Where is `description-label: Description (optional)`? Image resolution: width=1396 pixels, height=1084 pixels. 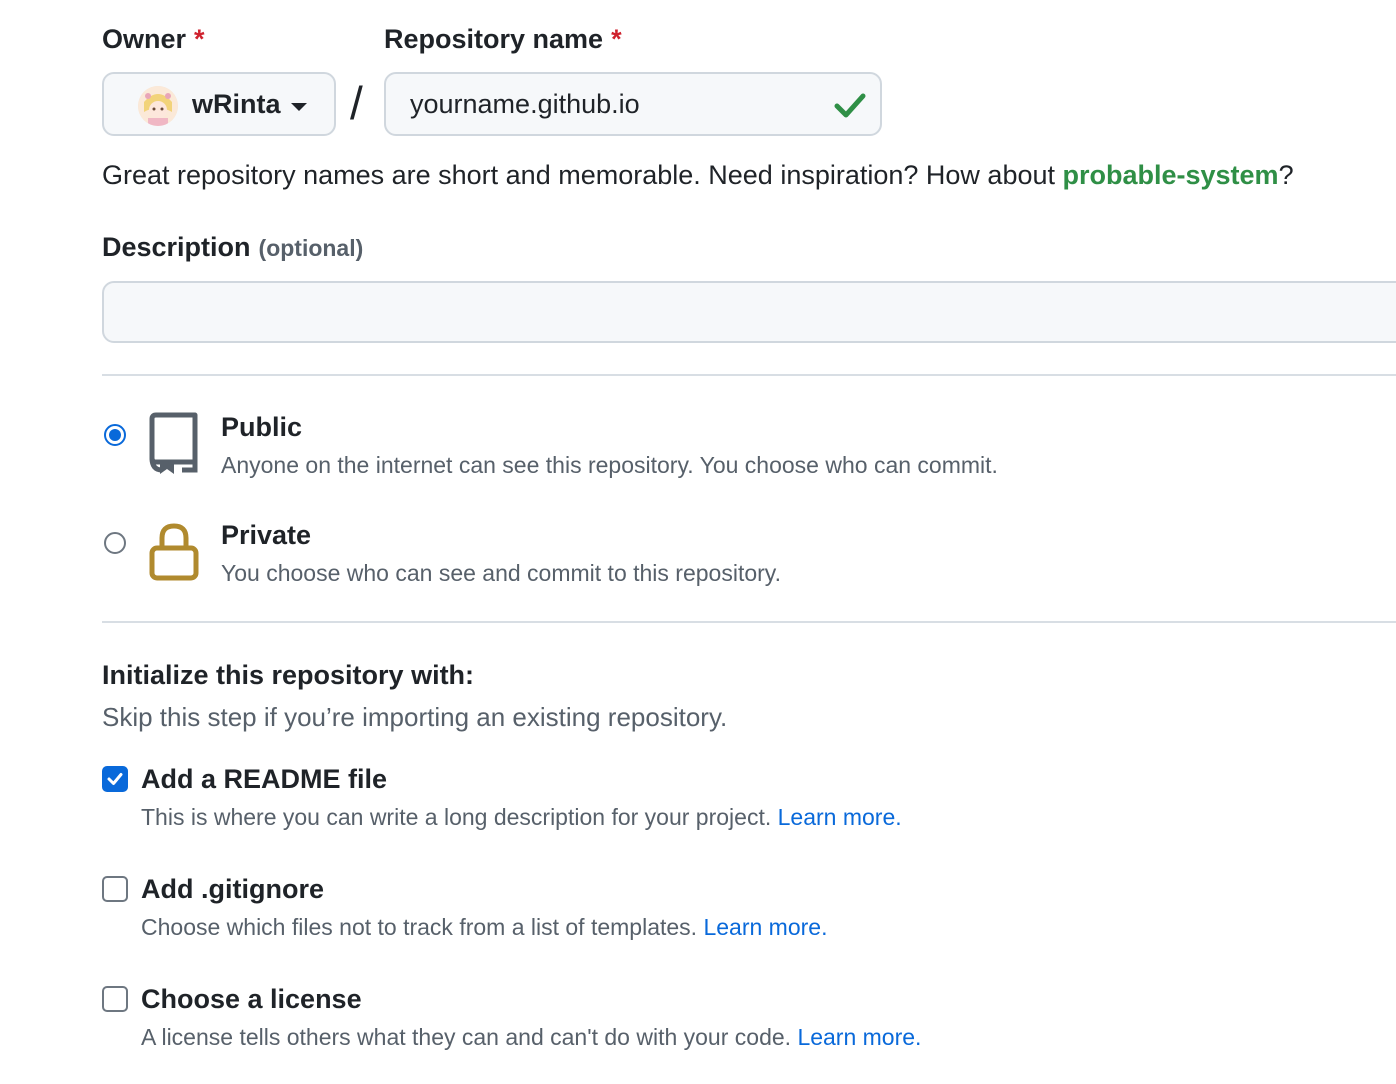
description-label: Description (optional) is located at coordinates (232, 247).